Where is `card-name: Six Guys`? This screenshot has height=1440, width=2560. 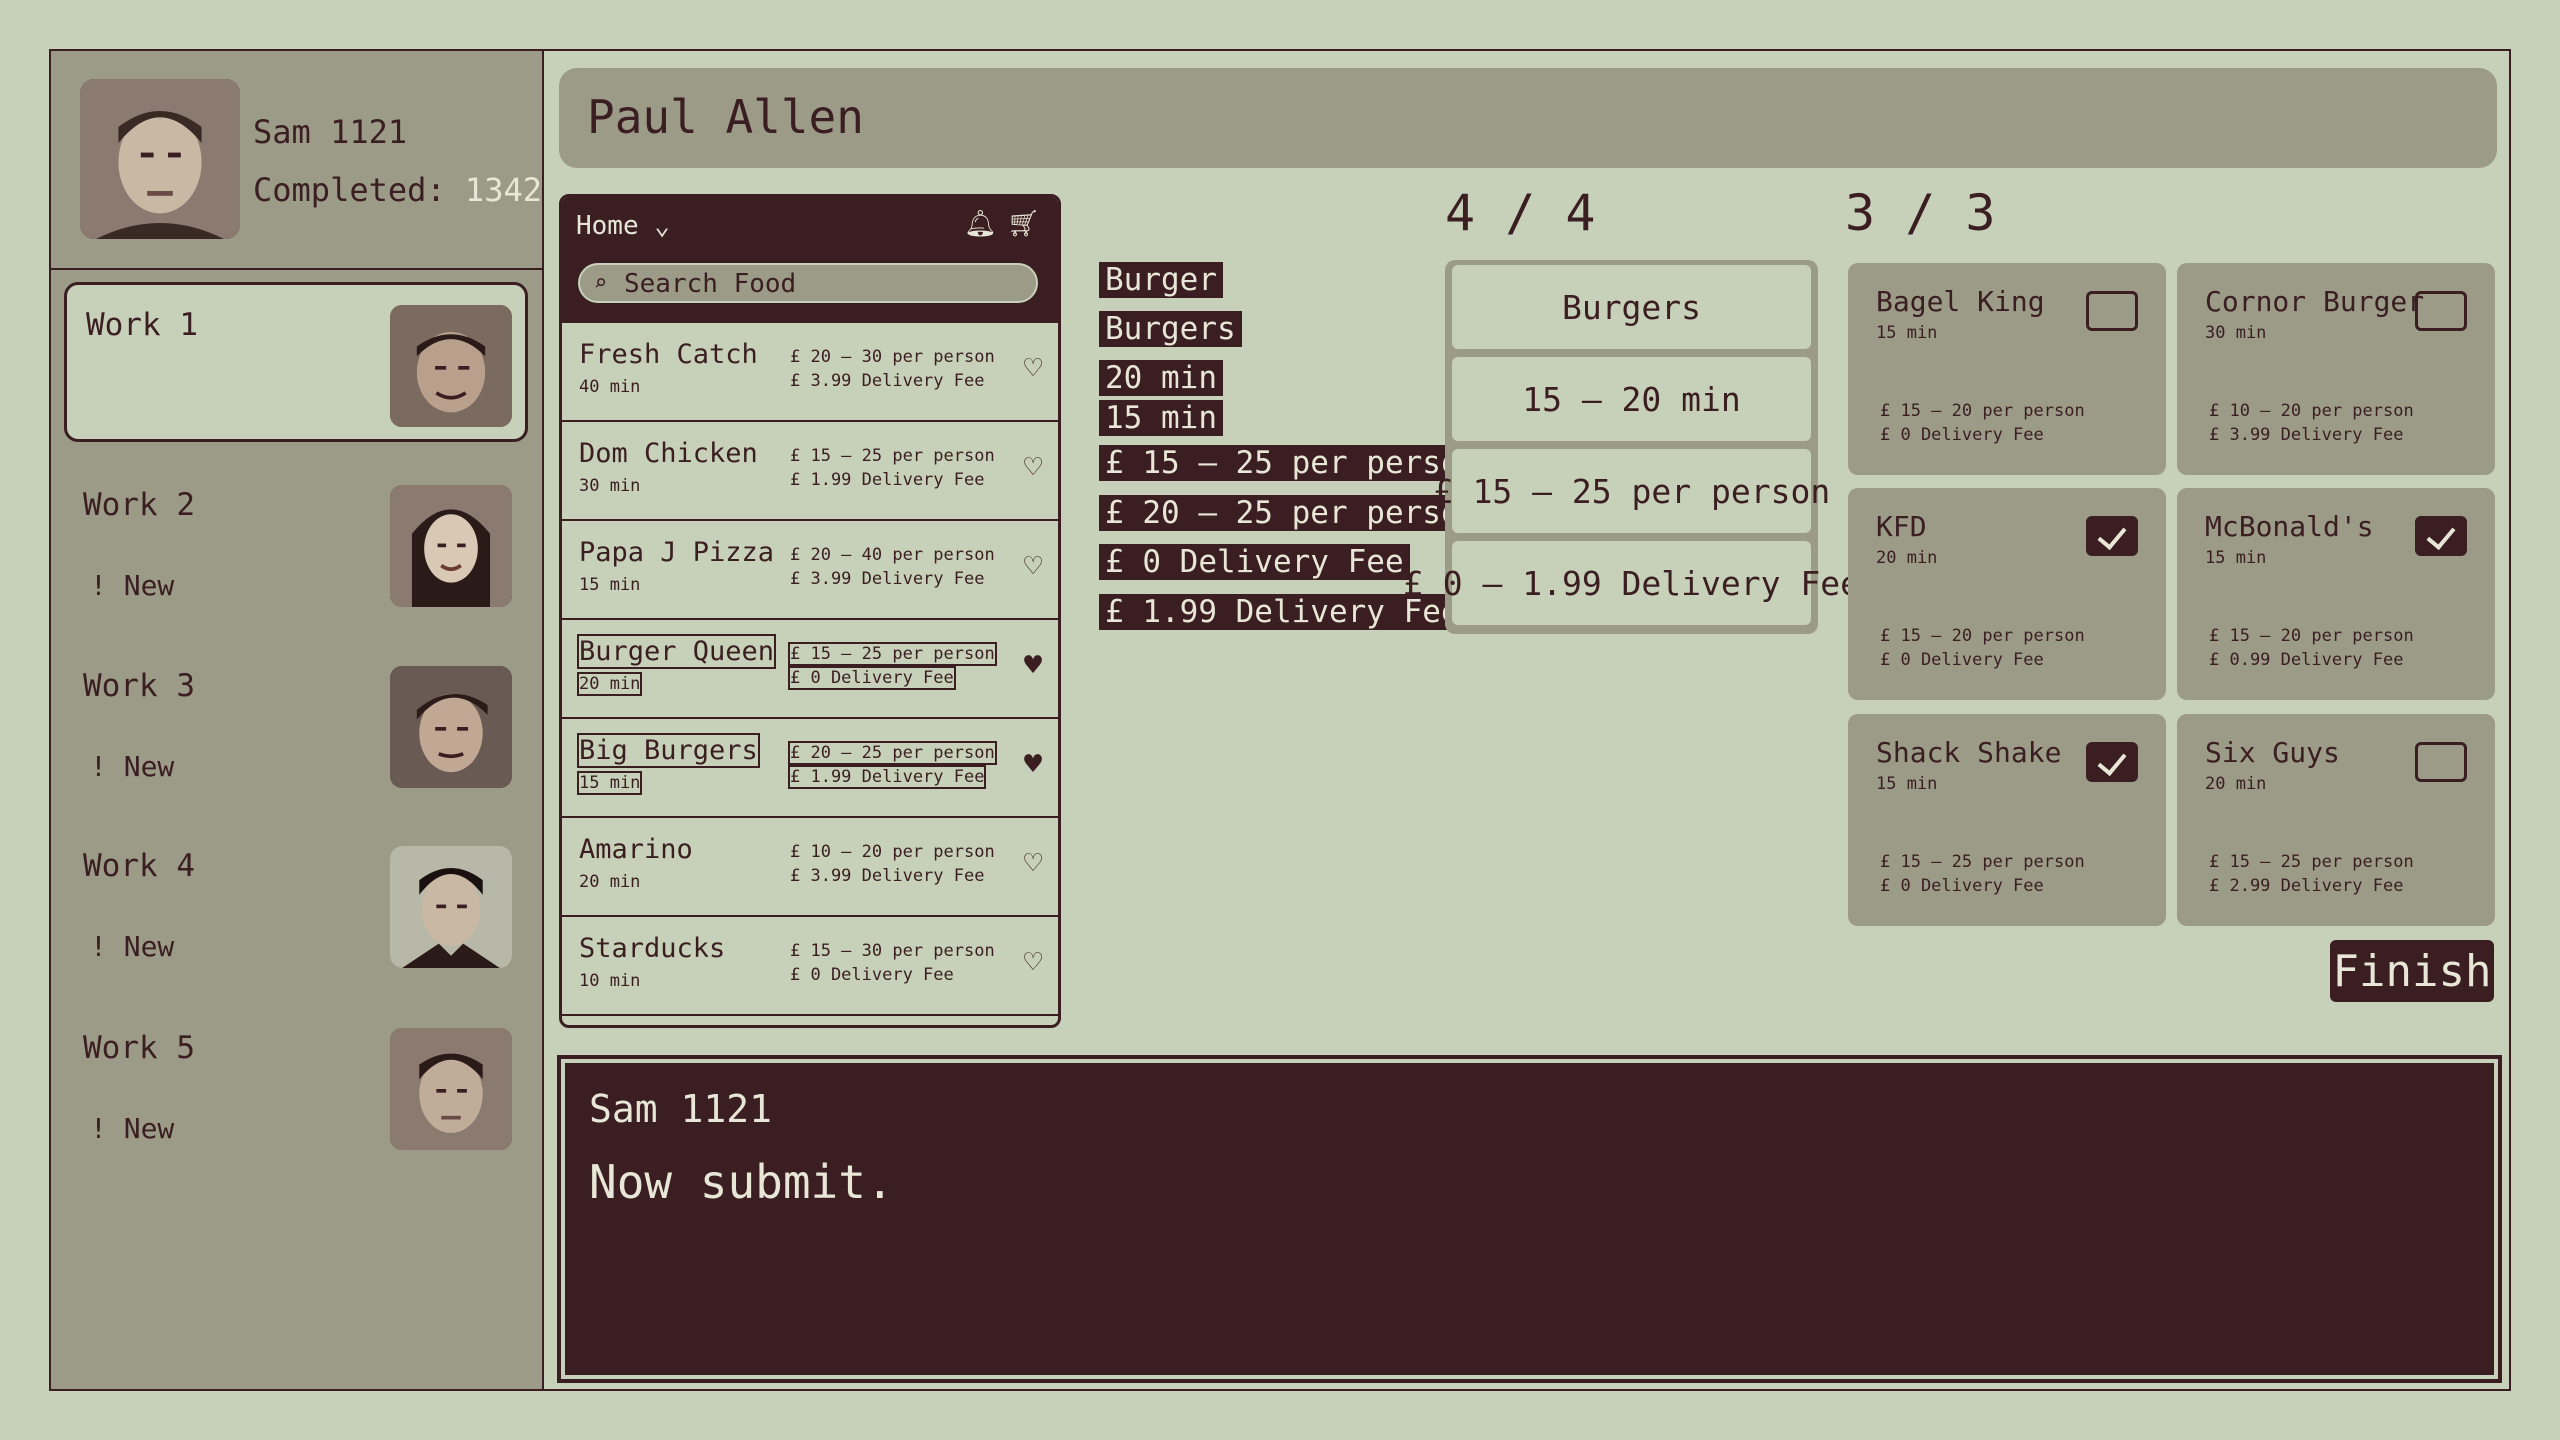
card-name: Six Guys is located at coordinates (2272, 752).